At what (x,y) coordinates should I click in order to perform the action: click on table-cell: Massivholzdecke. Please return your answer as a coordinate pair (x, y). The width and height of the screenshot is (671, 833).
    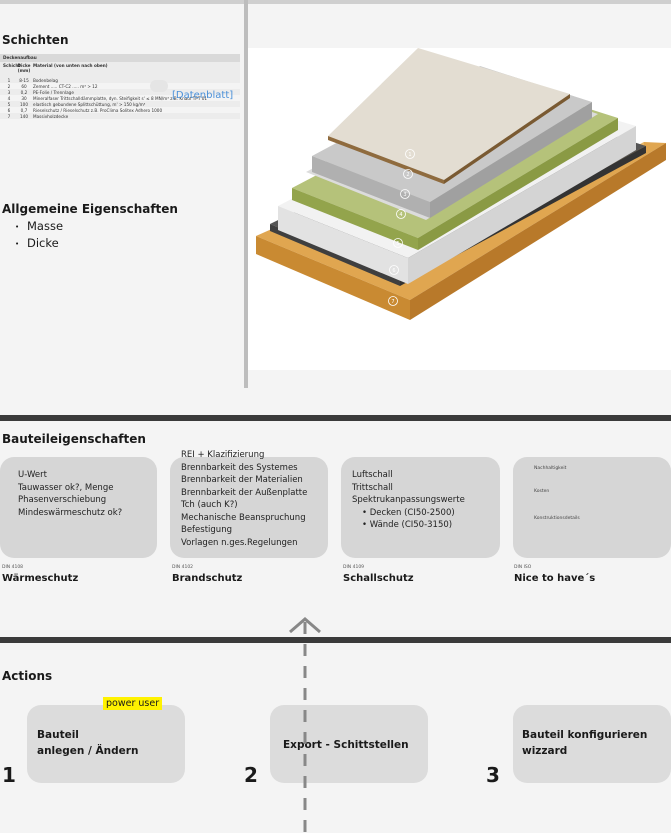
    Looking at the image, I should click on (51, 116).